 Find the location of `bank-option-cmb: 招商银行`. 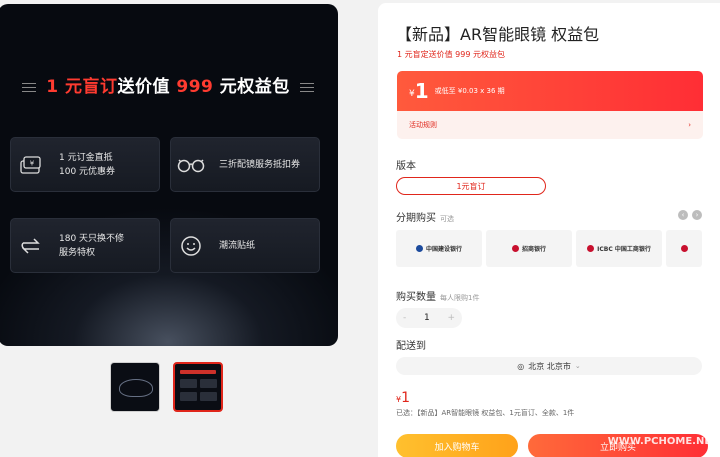

bank-option-cmb: 招商银行 is located at coordinates (529, 248).